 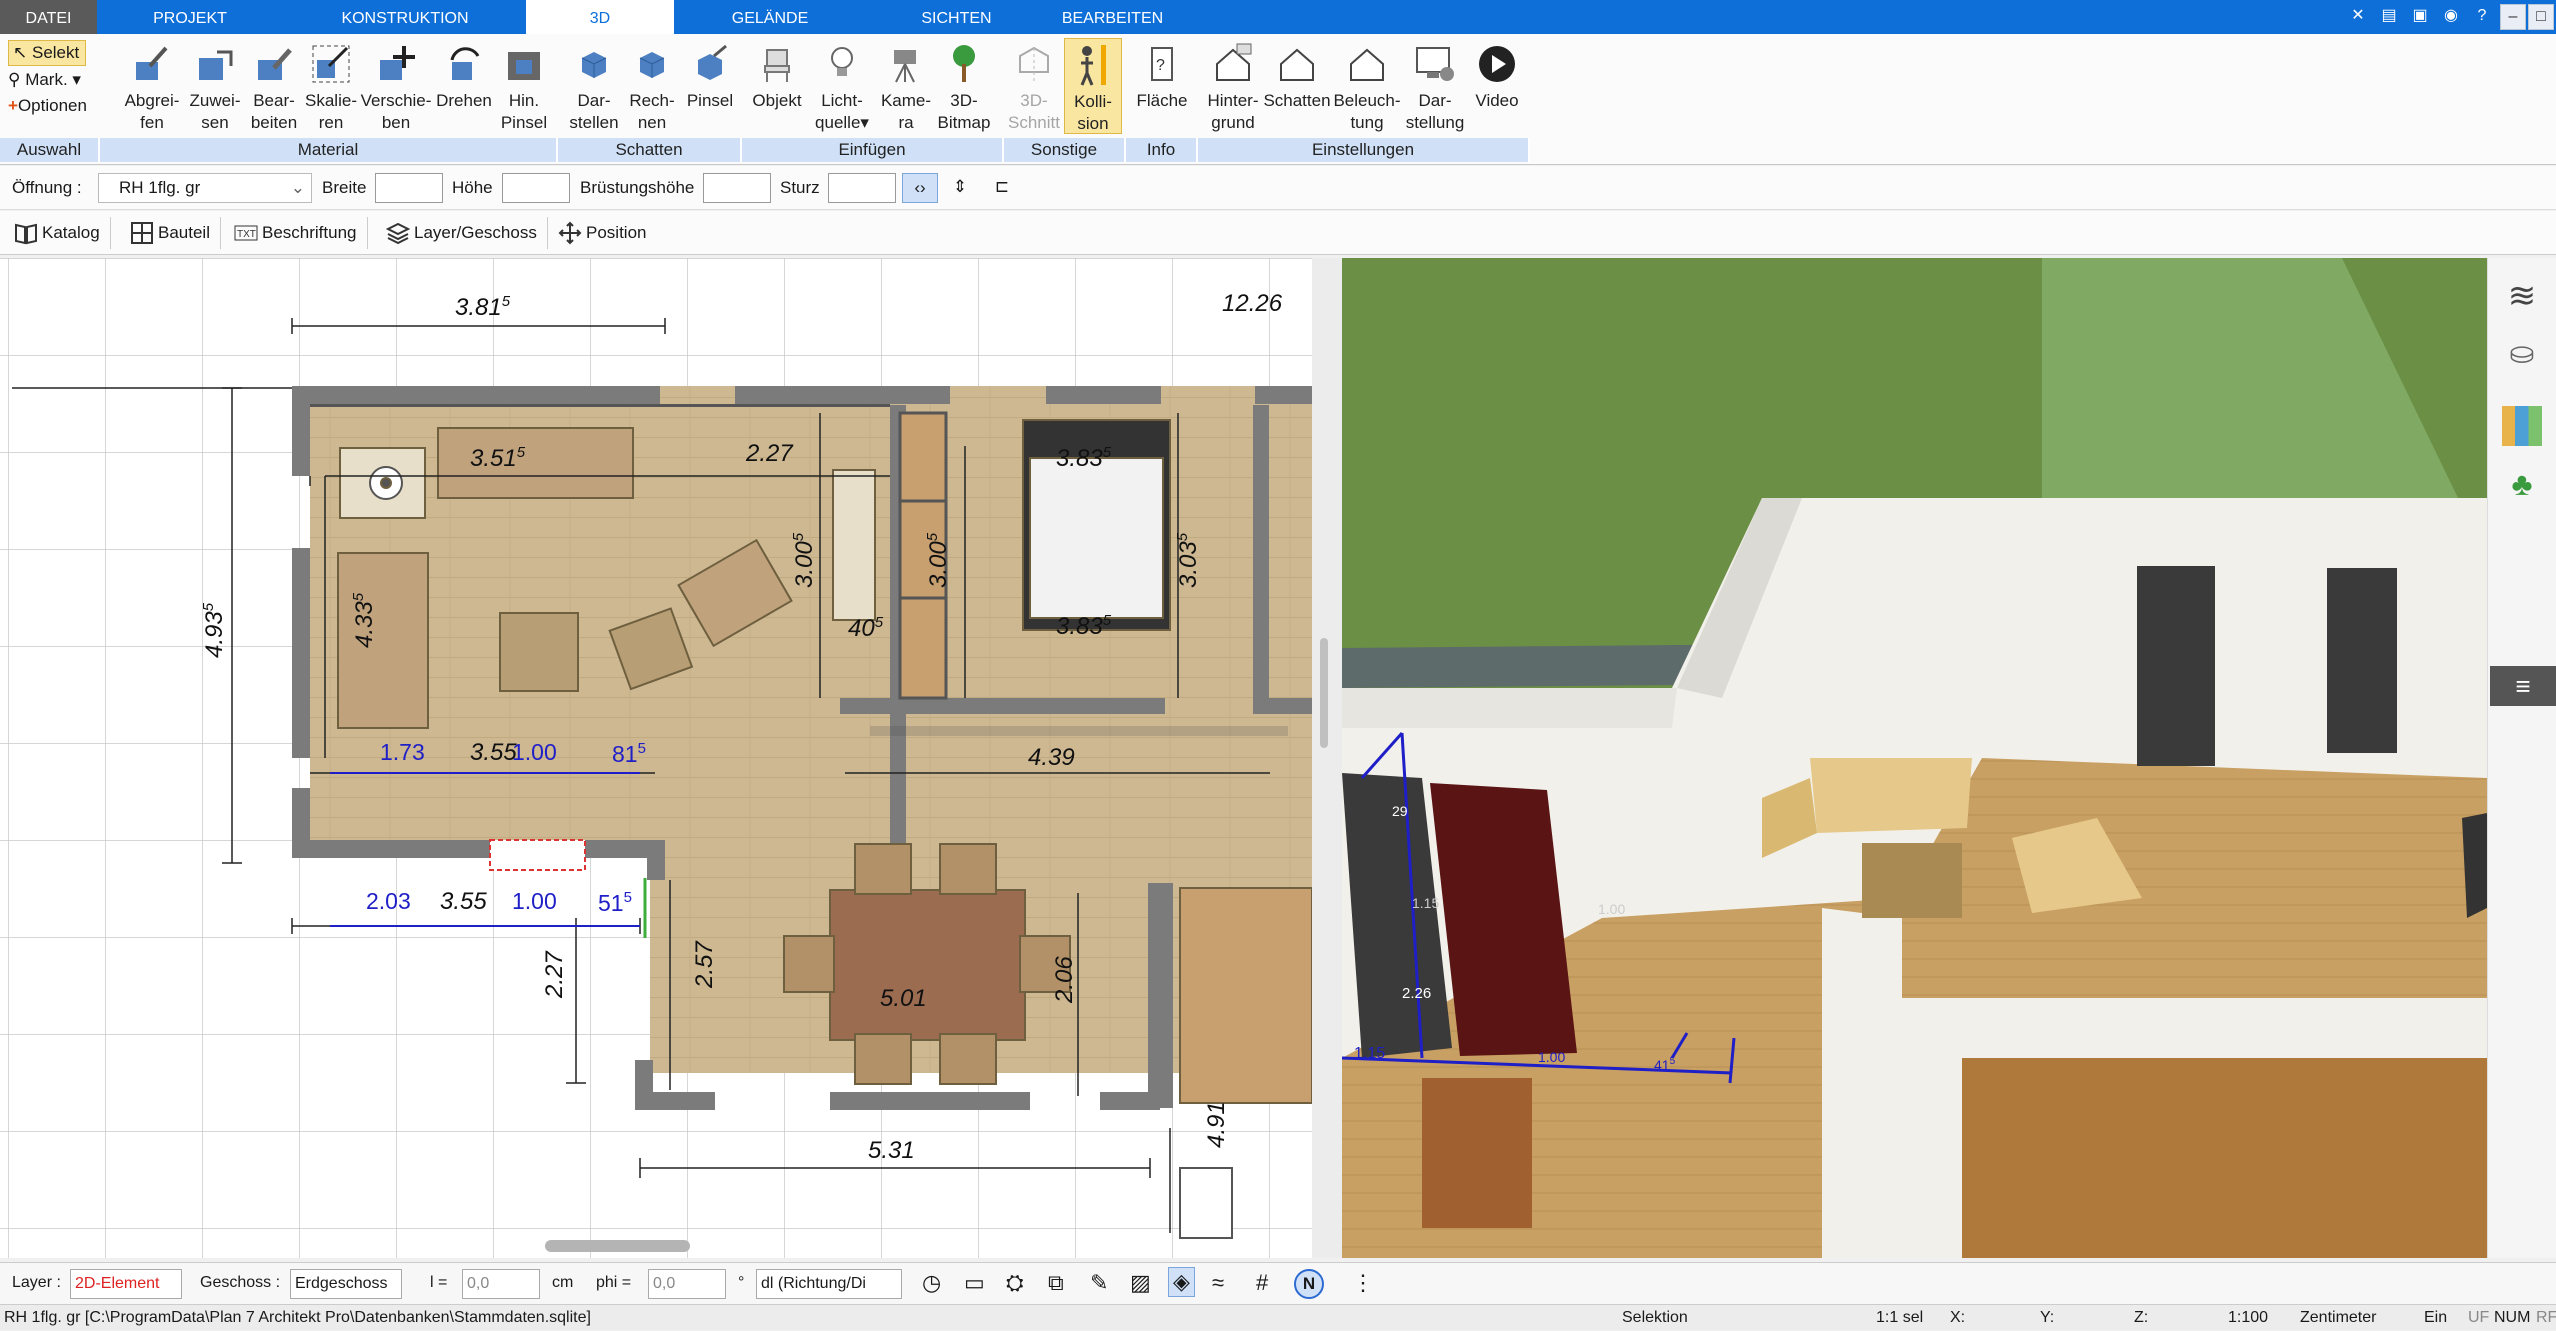 What do you see at coordinates (617, 1246) in the screenshot?
I see `horizontal-scrollbar-thumb` at bounding box center [617, 1246].